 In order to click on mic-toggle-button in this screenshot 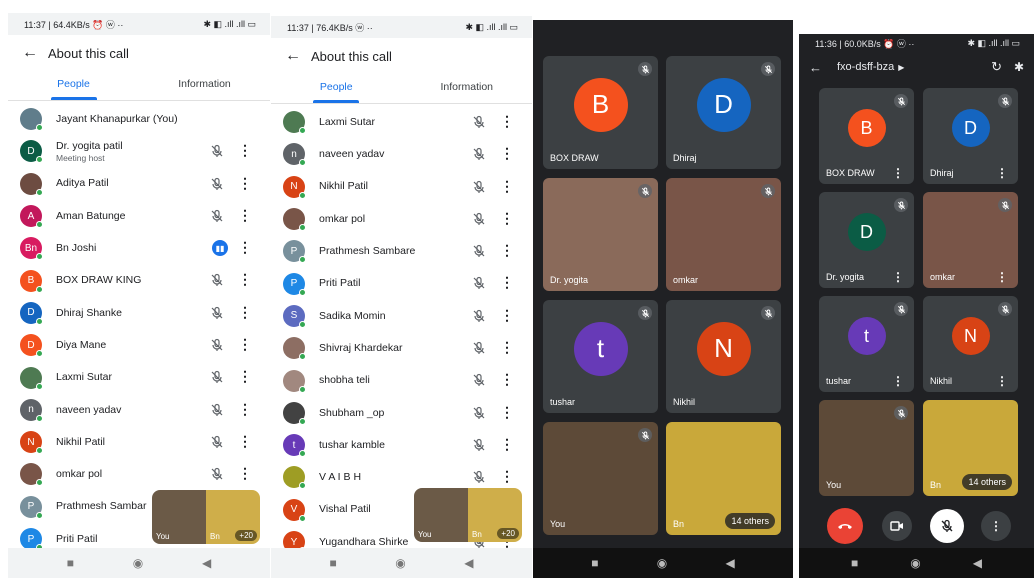, I will do `click(947, 526)`.